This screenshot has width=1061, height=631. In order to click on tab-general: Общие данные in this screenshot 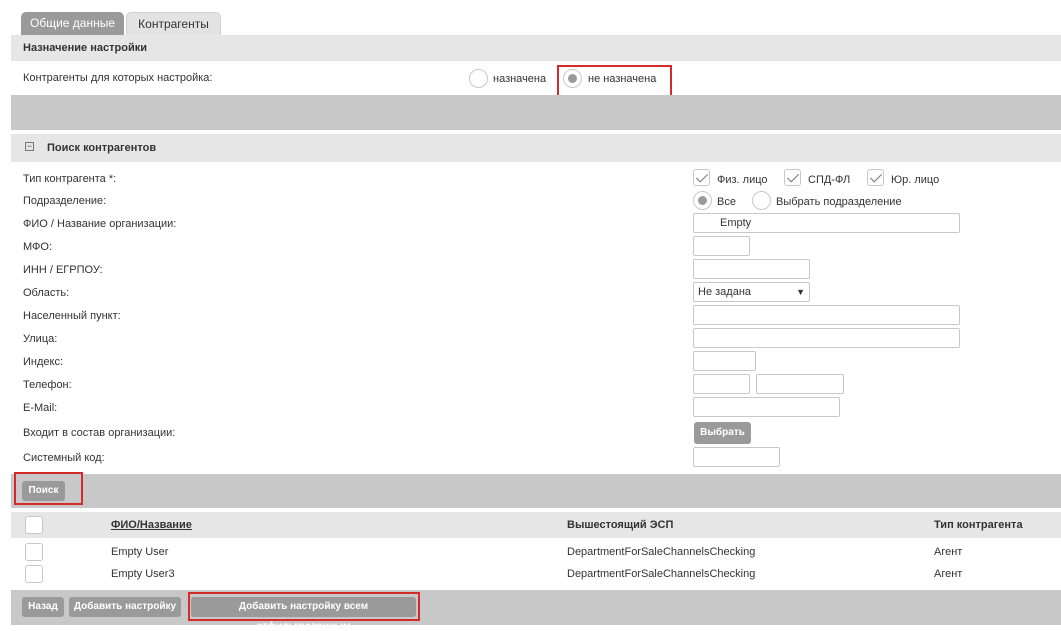, I will do `click(72, 23)`.